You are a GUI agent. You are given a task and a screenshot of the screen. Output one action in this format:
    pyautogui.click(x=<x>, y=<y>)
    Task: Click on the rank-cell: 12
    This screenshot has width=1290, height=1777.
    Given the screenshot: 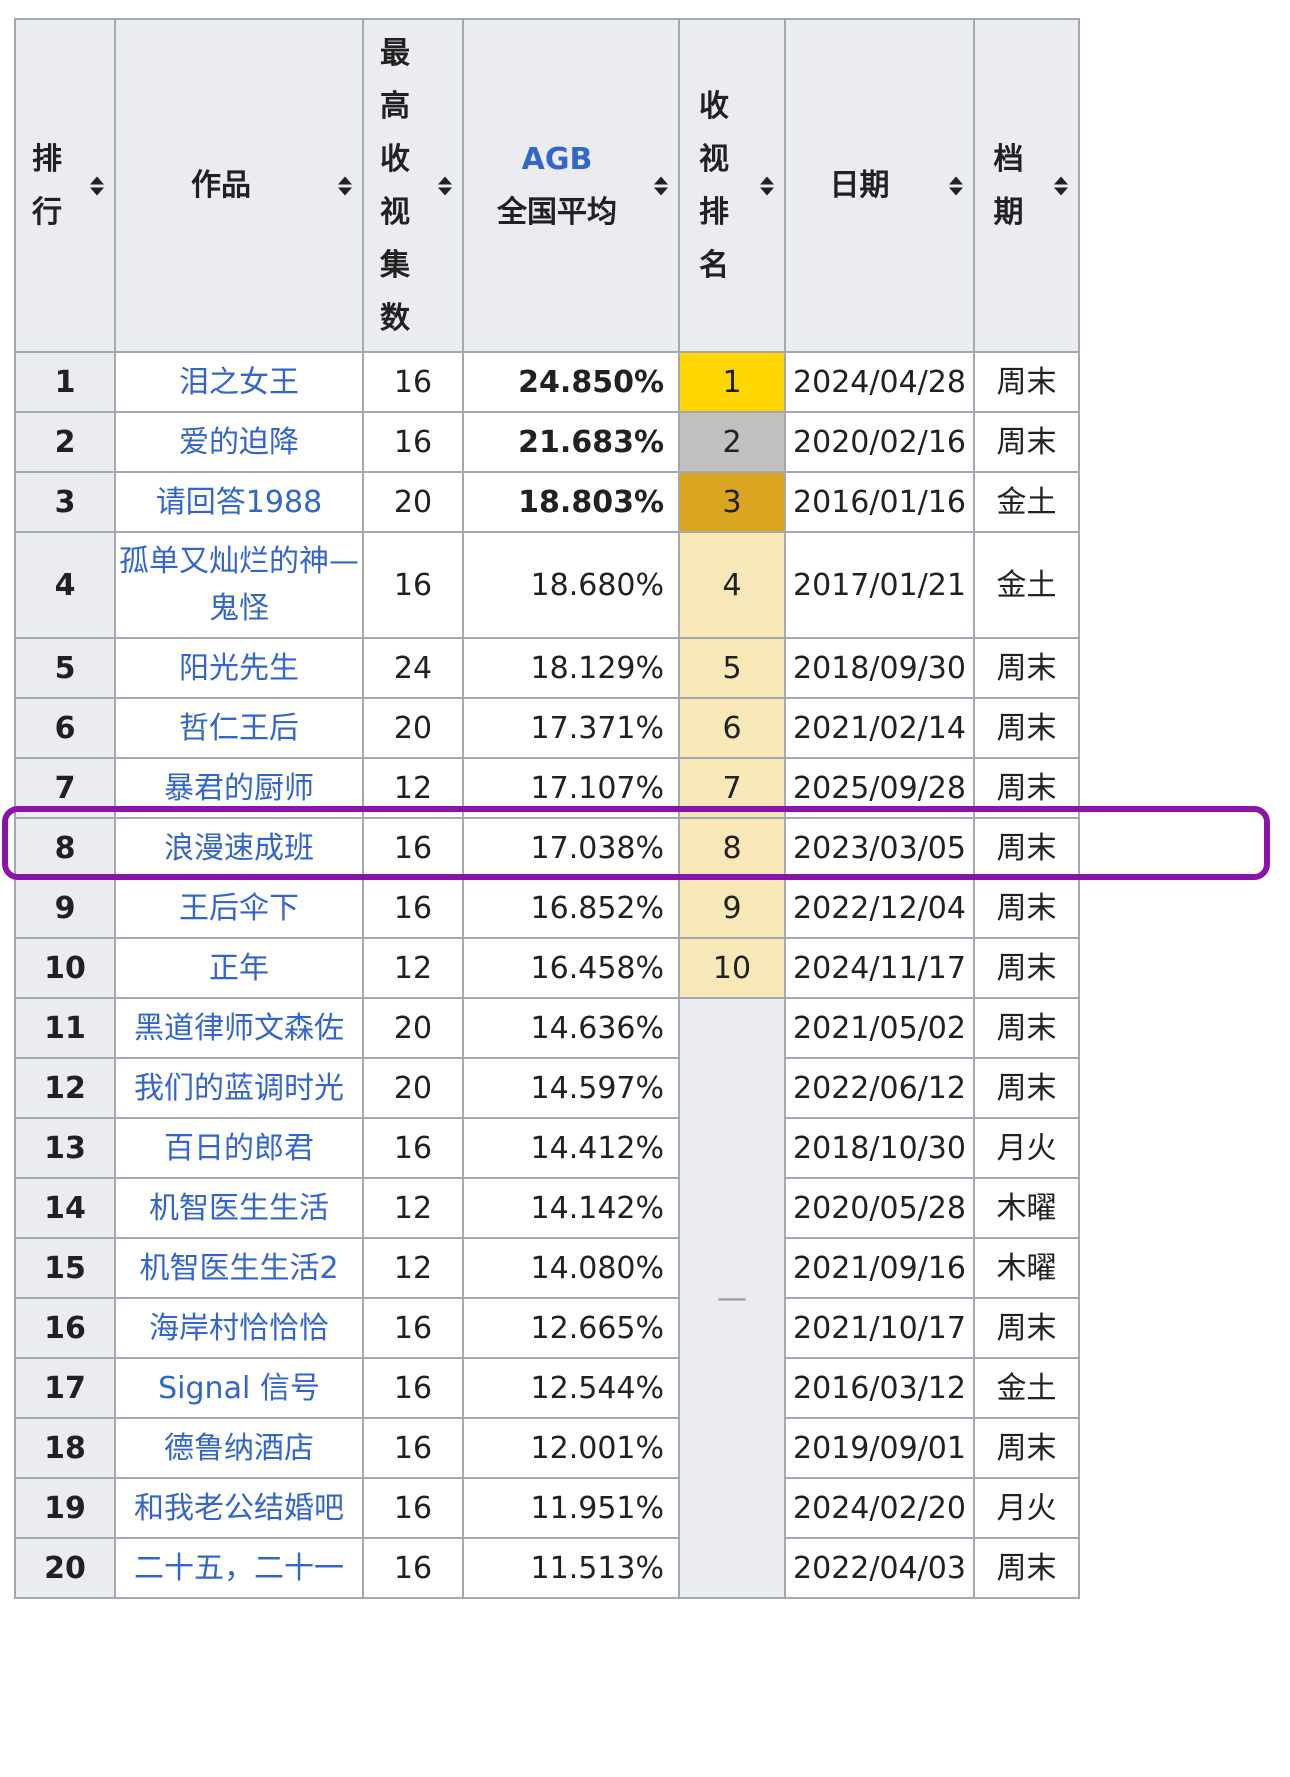 What is the action you would take?
    pyautogui.click(x=65, y=1088)
    